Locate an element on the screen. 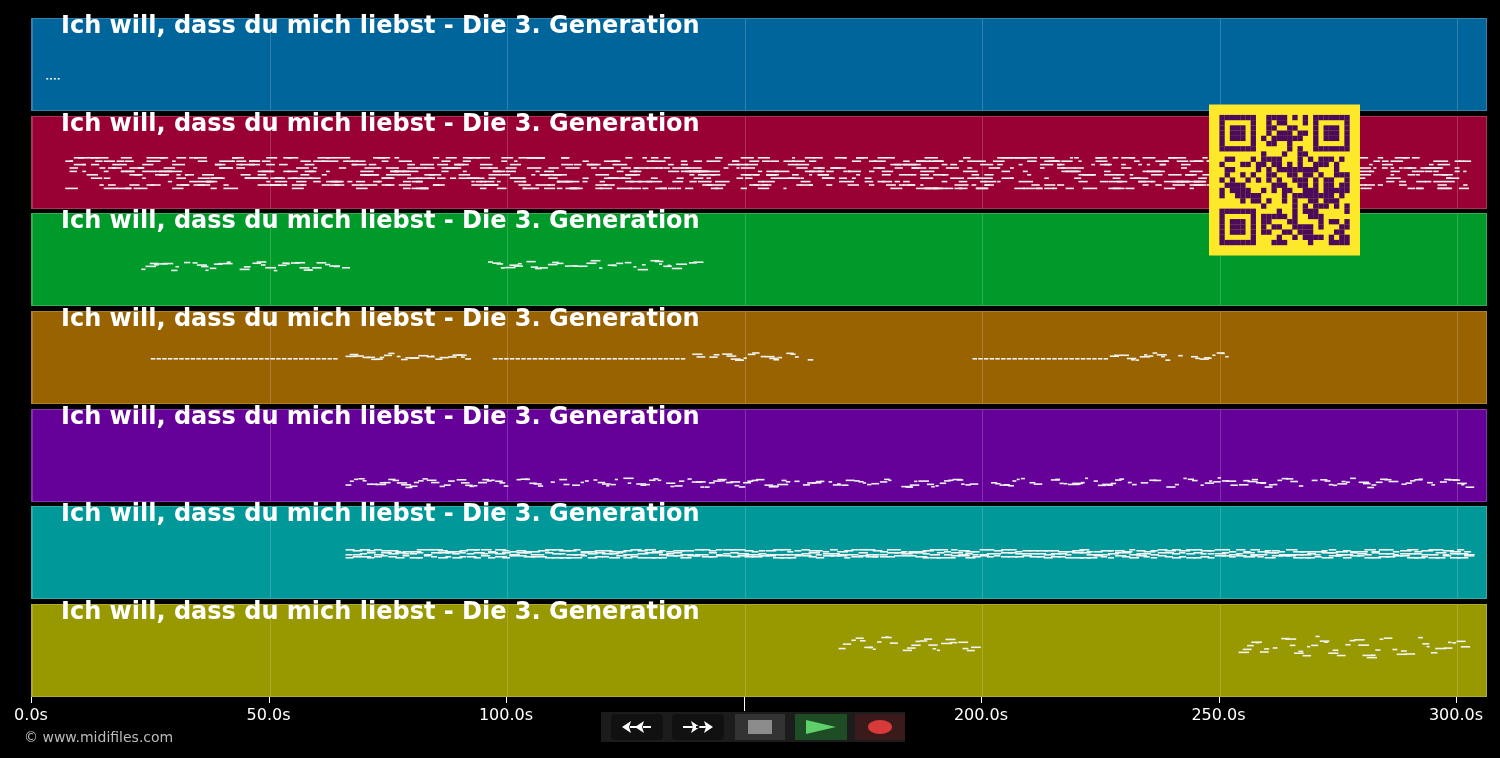 The height and width of the screenshot is (758, 1500). time-tick-label: 250.0s is located at coordinates (1218, 715).